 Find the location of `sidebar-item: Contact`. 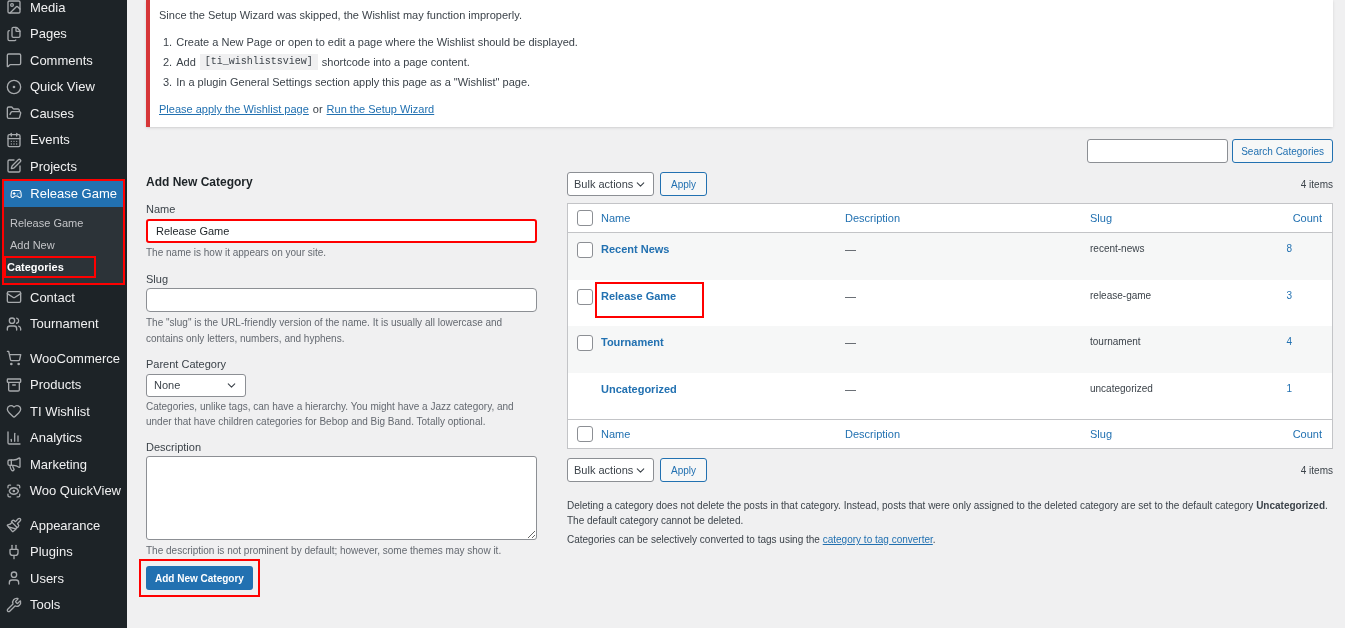

sidebar-item: Contact is located at coordinates (63, 297).